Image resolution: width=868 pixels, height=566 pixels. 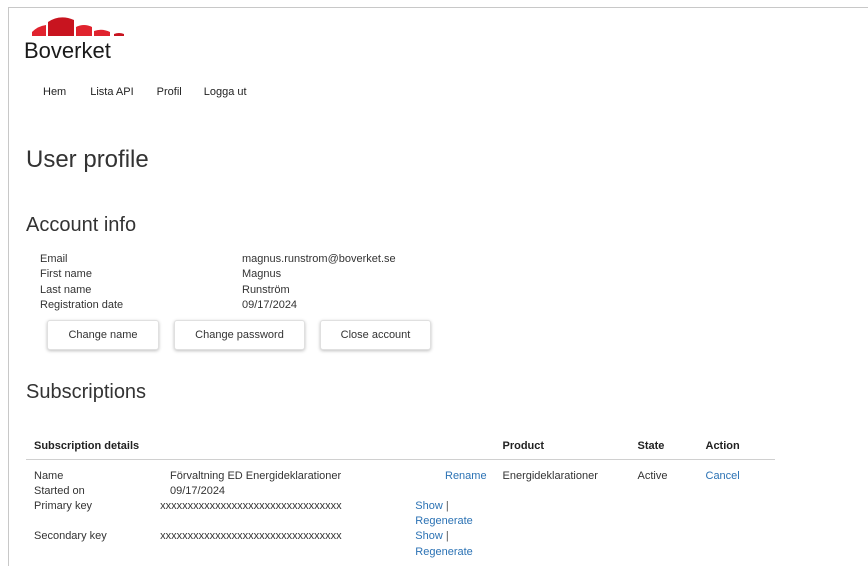 What do you see at coordinates (429, 506) in the screenshot?
I see `show-primary-key-link: Show` at bounding box center [429, 506].